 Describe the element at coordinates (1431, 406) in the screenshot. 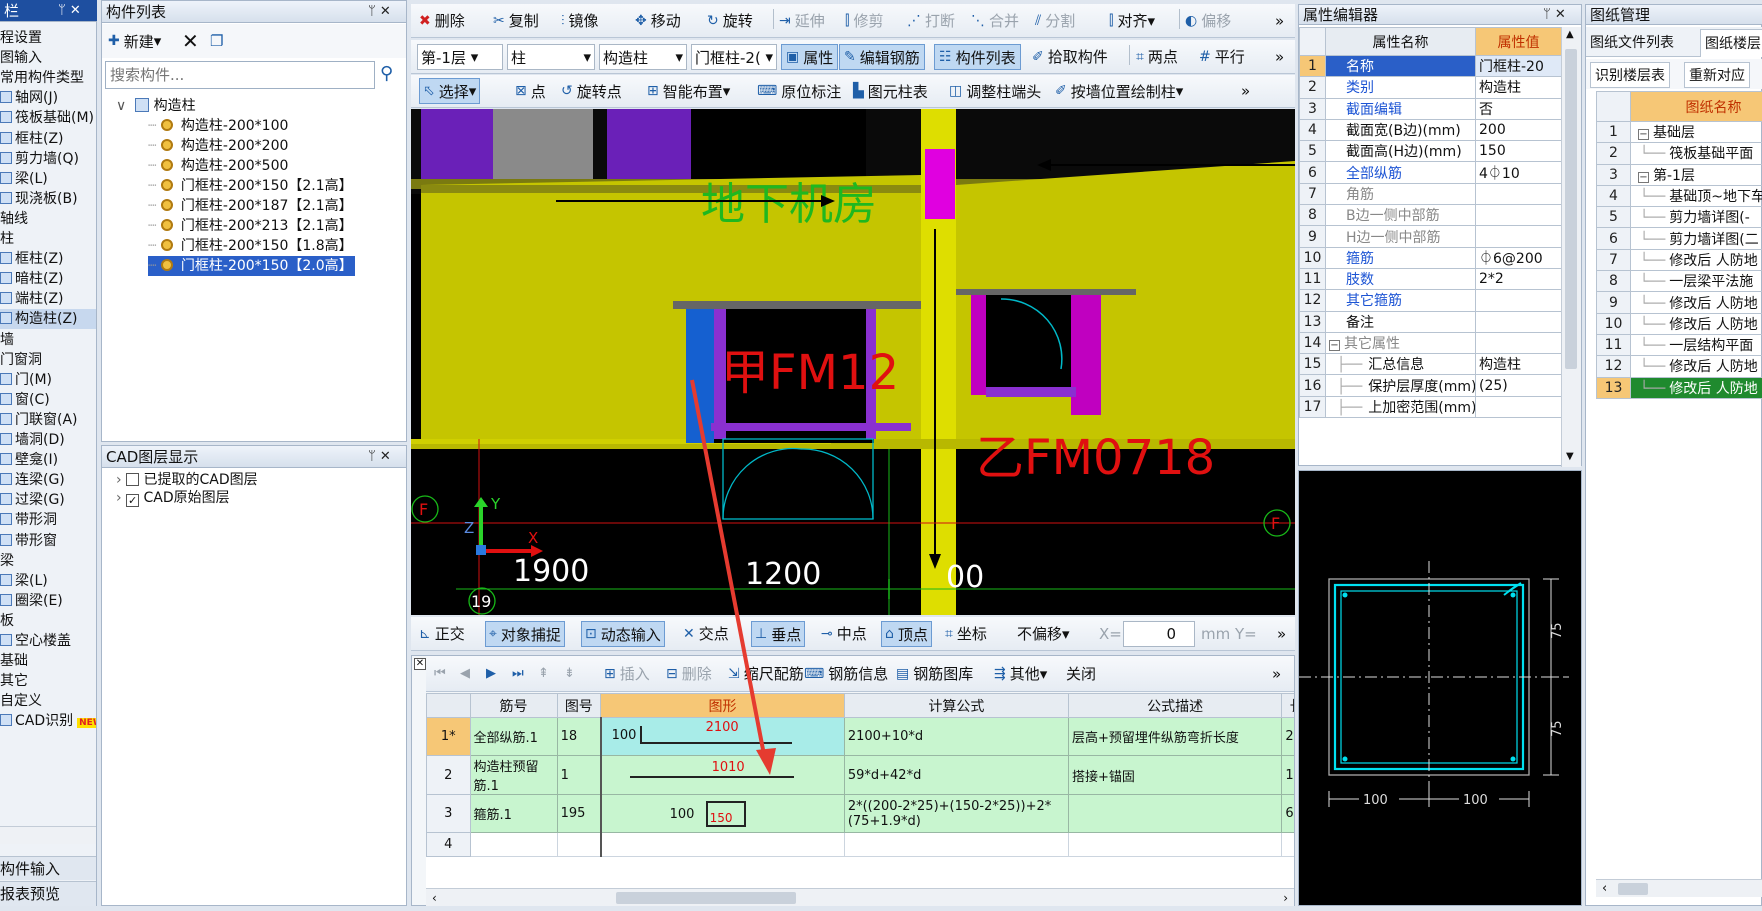

I see `property-row: 17├──上加密范围(mm)` at that location.